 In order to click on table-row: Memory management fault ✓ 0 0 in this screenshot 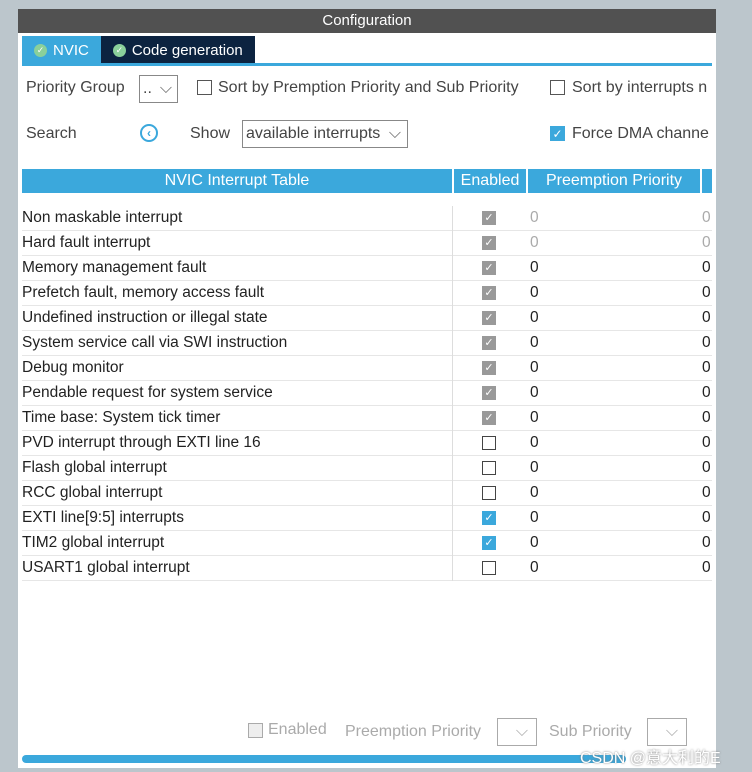, I will do `click(367, 268)`.